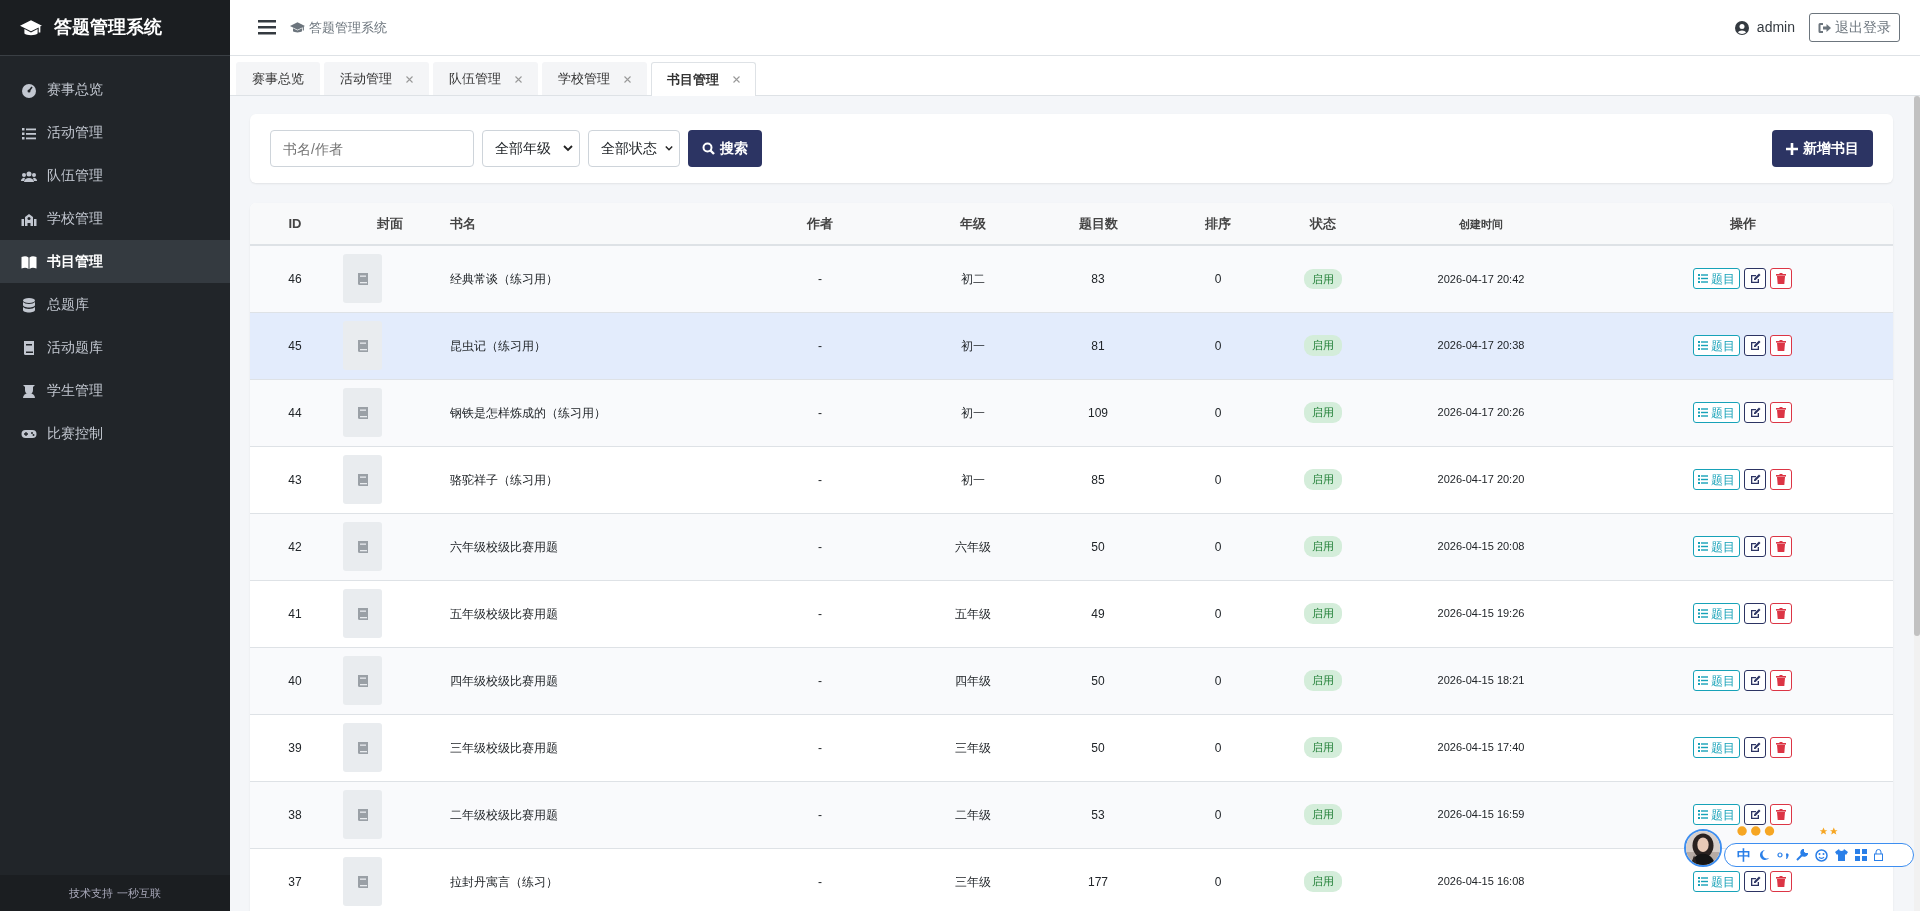 The width and height of the screenshot is (1920, 911). Describe the element at coordinates (1841, 855) in the screenshot. I see `shirt-icon` at that location.